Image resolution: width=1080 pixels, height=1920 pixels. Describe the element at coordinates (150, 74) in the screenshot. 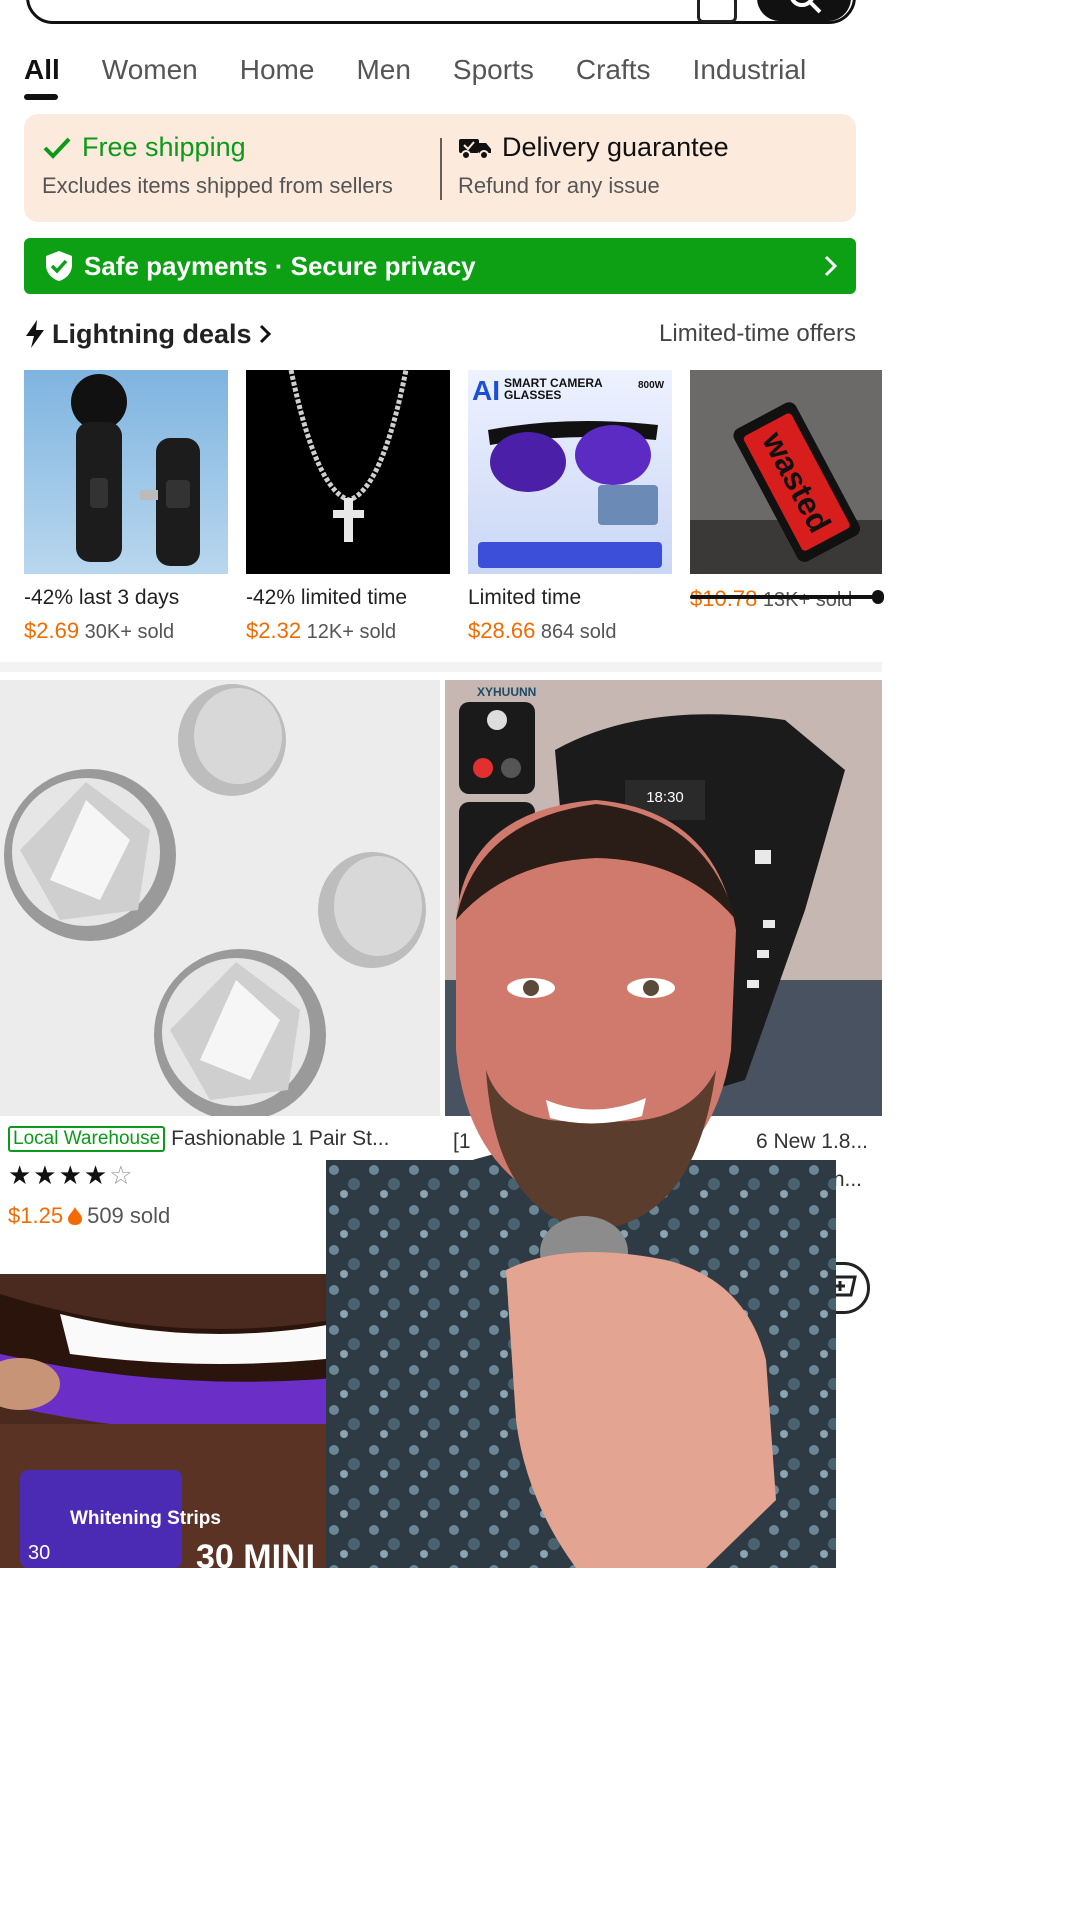

I see `tab-women: Women` at that location.